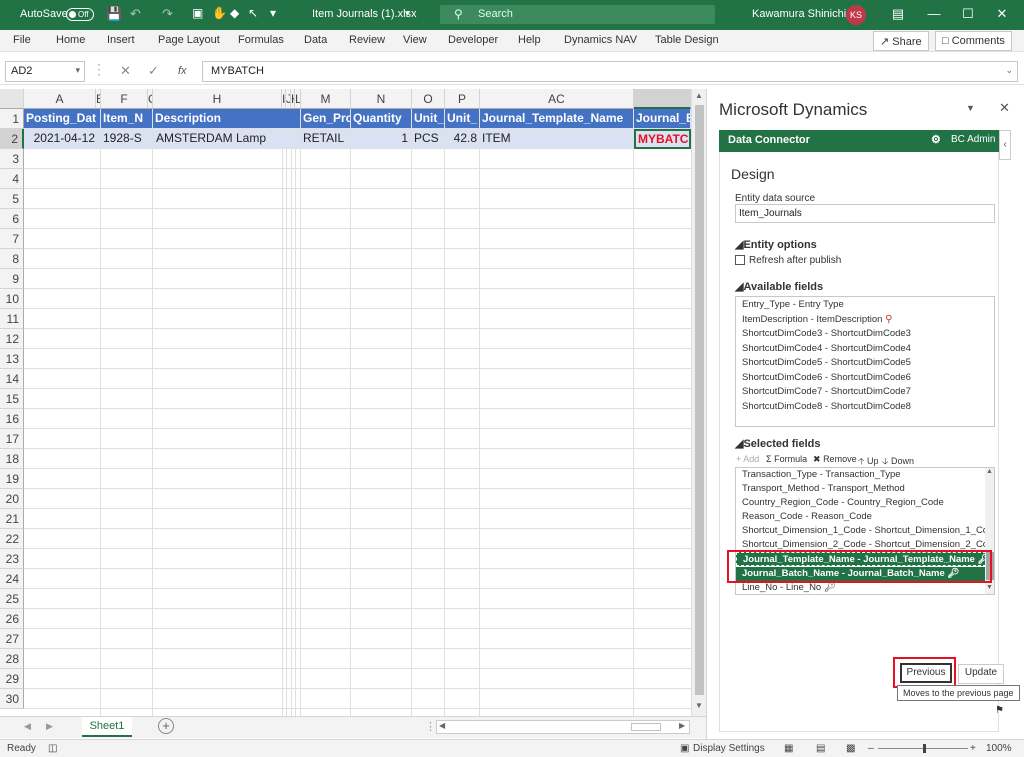 Image resolution: width=1024 pixels, height=757 pixels. What do you see at coordinates (981, 674) in the screenshot?
I see `update-button: Update` at bounding box center [981, 674].